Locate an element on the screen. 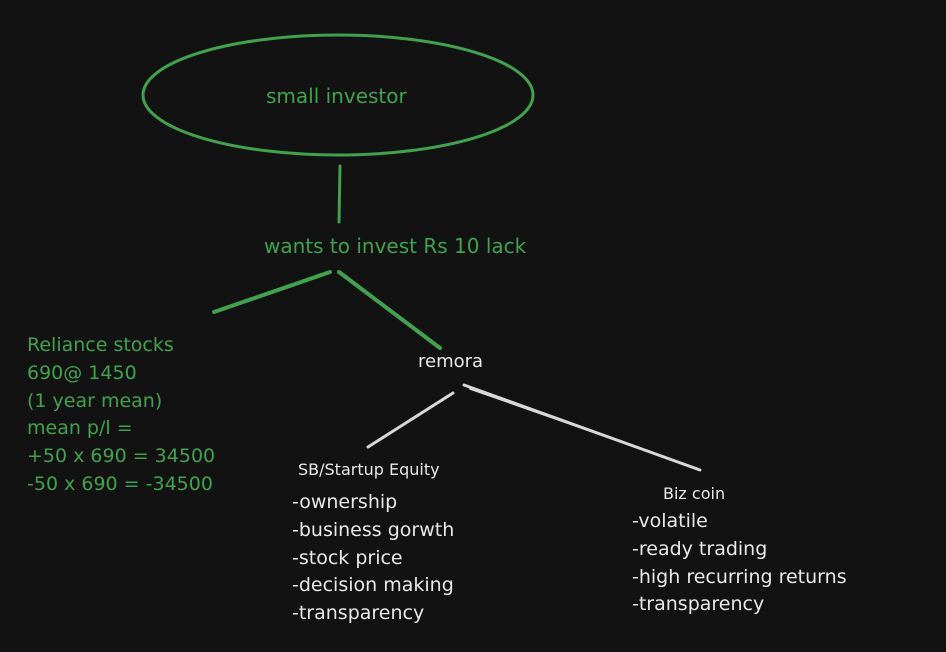 The image size is (946, 652). reliance-line: mean p/l = is located at coordinates (80, 428).